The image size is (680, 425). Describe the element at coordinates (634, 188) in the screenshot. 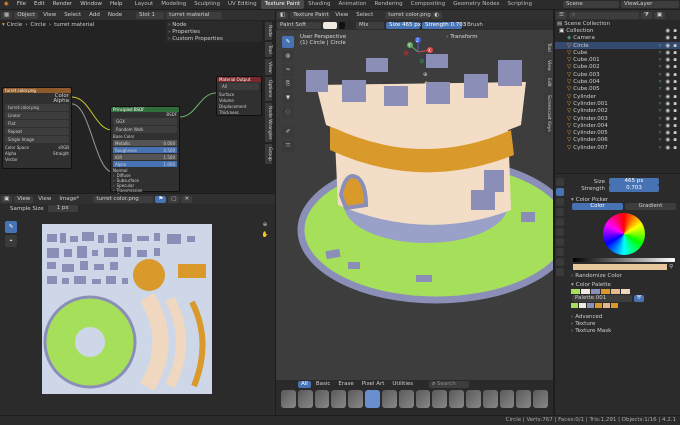

I see `strength-field: 0.703` at that location.